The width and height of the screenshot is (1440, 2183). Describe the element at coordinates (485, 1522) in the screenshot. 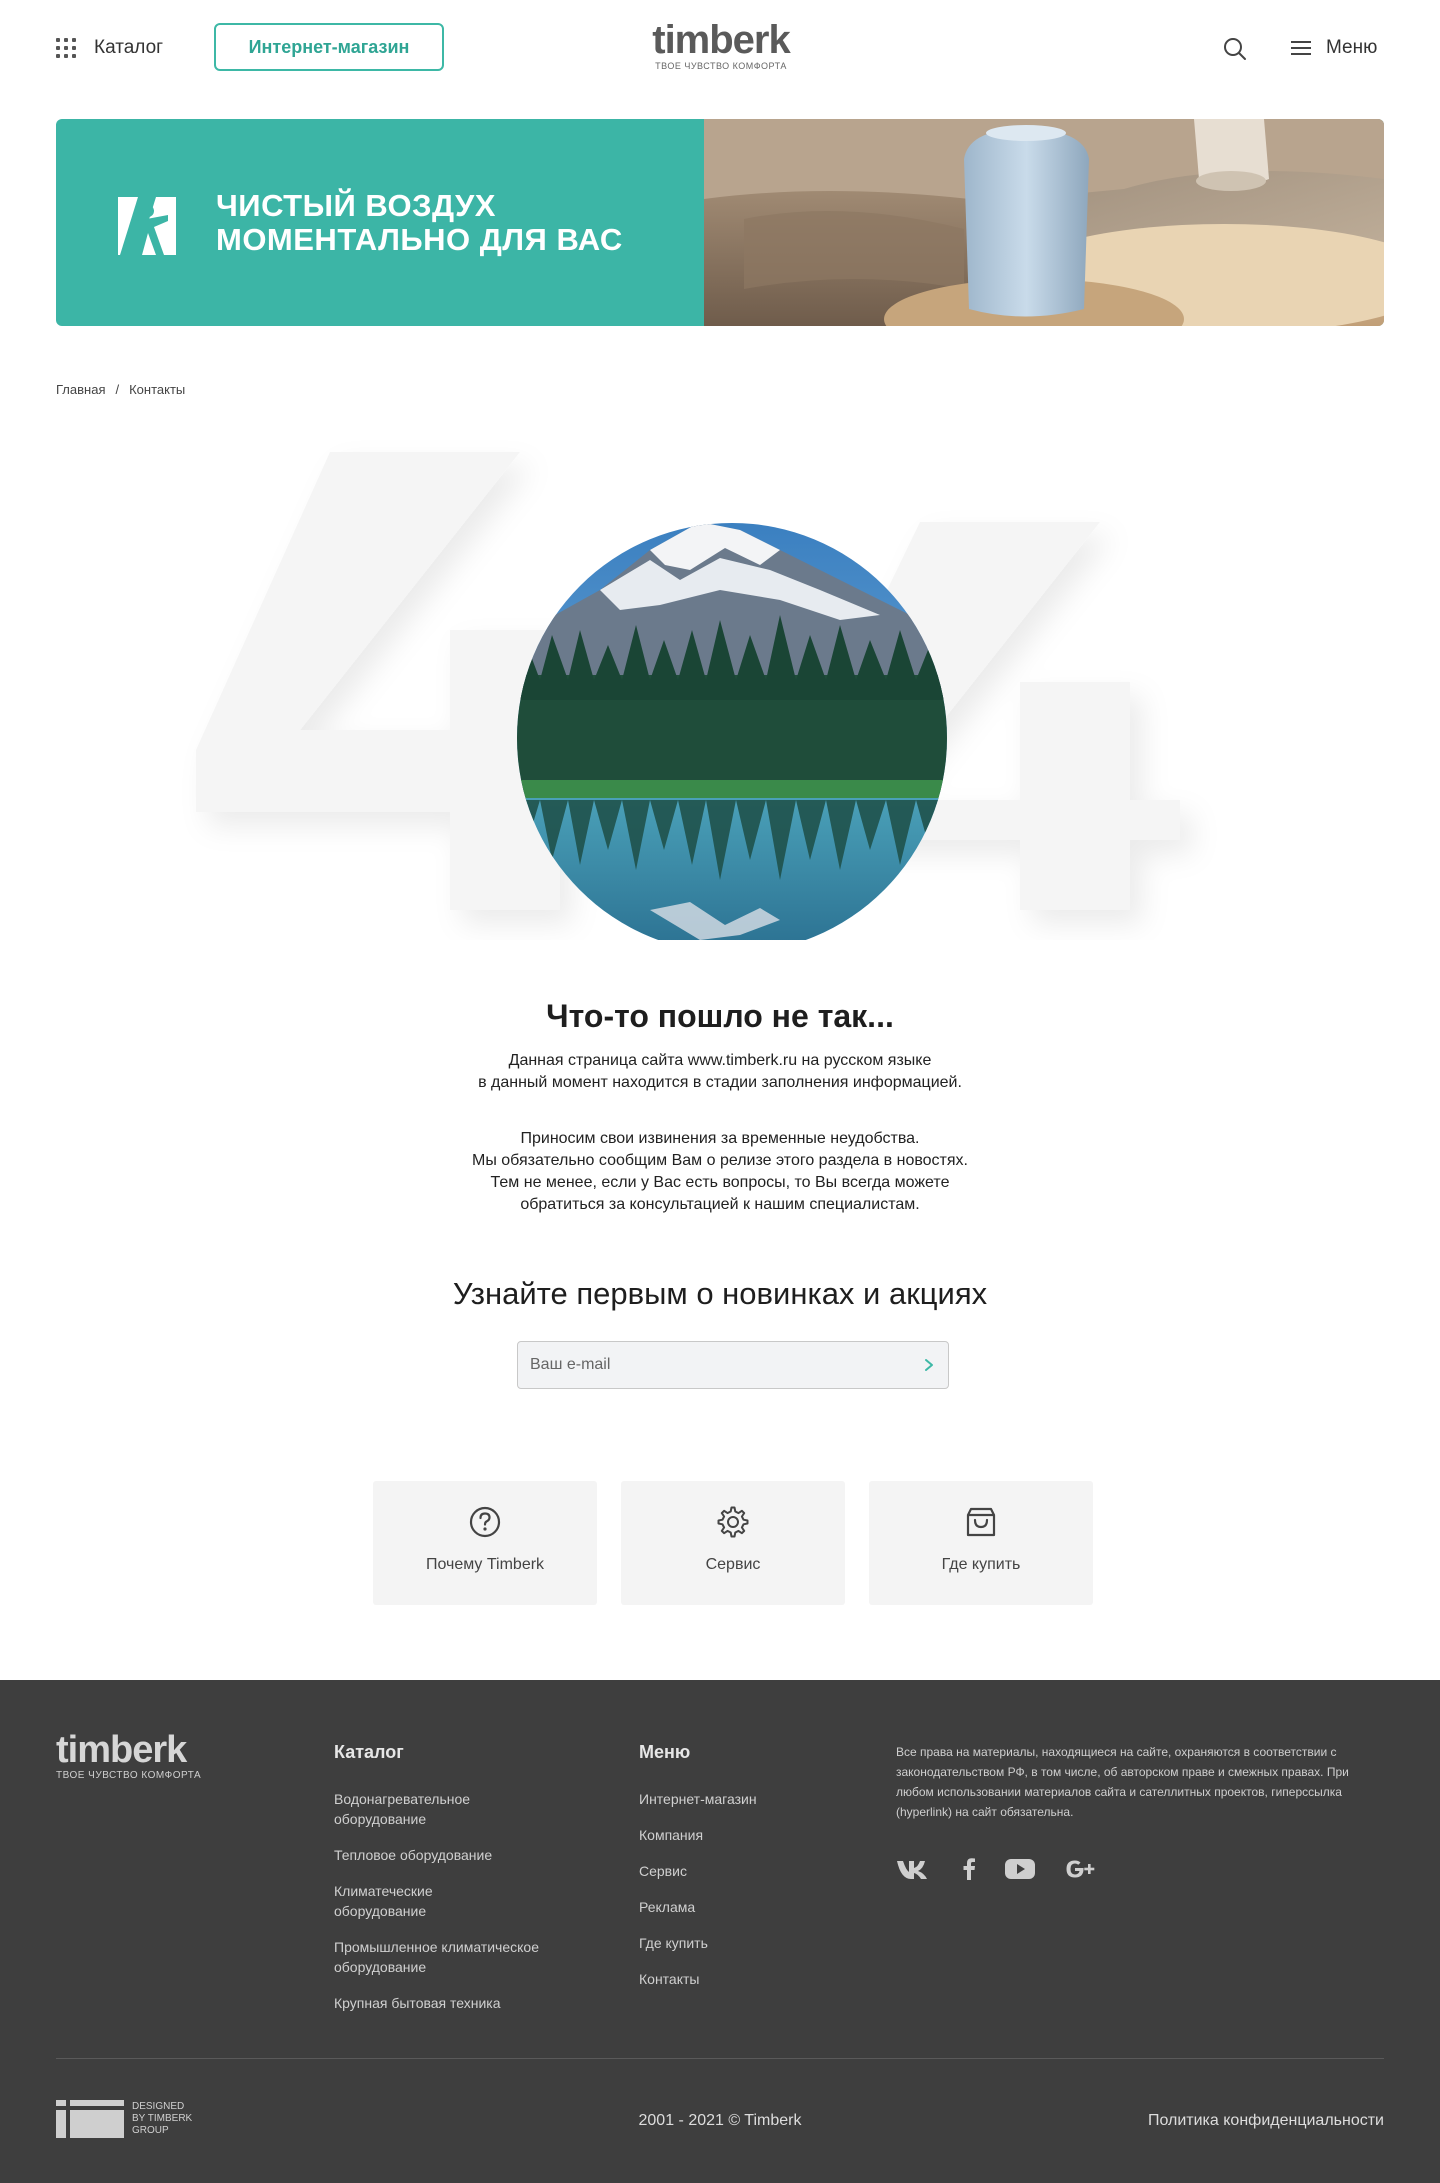

I see `question-icon` at that location.